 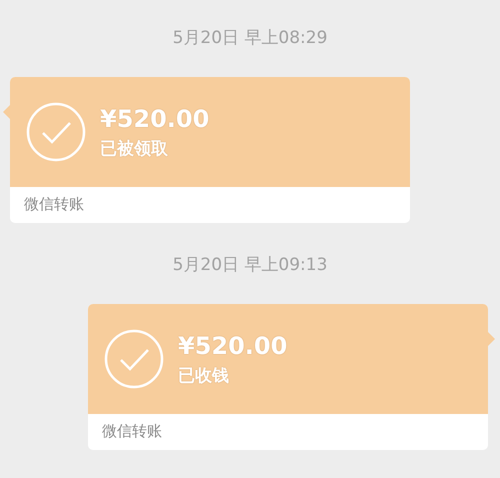 I want to click on status-text: 已被领取, so click(x=134, y=149).